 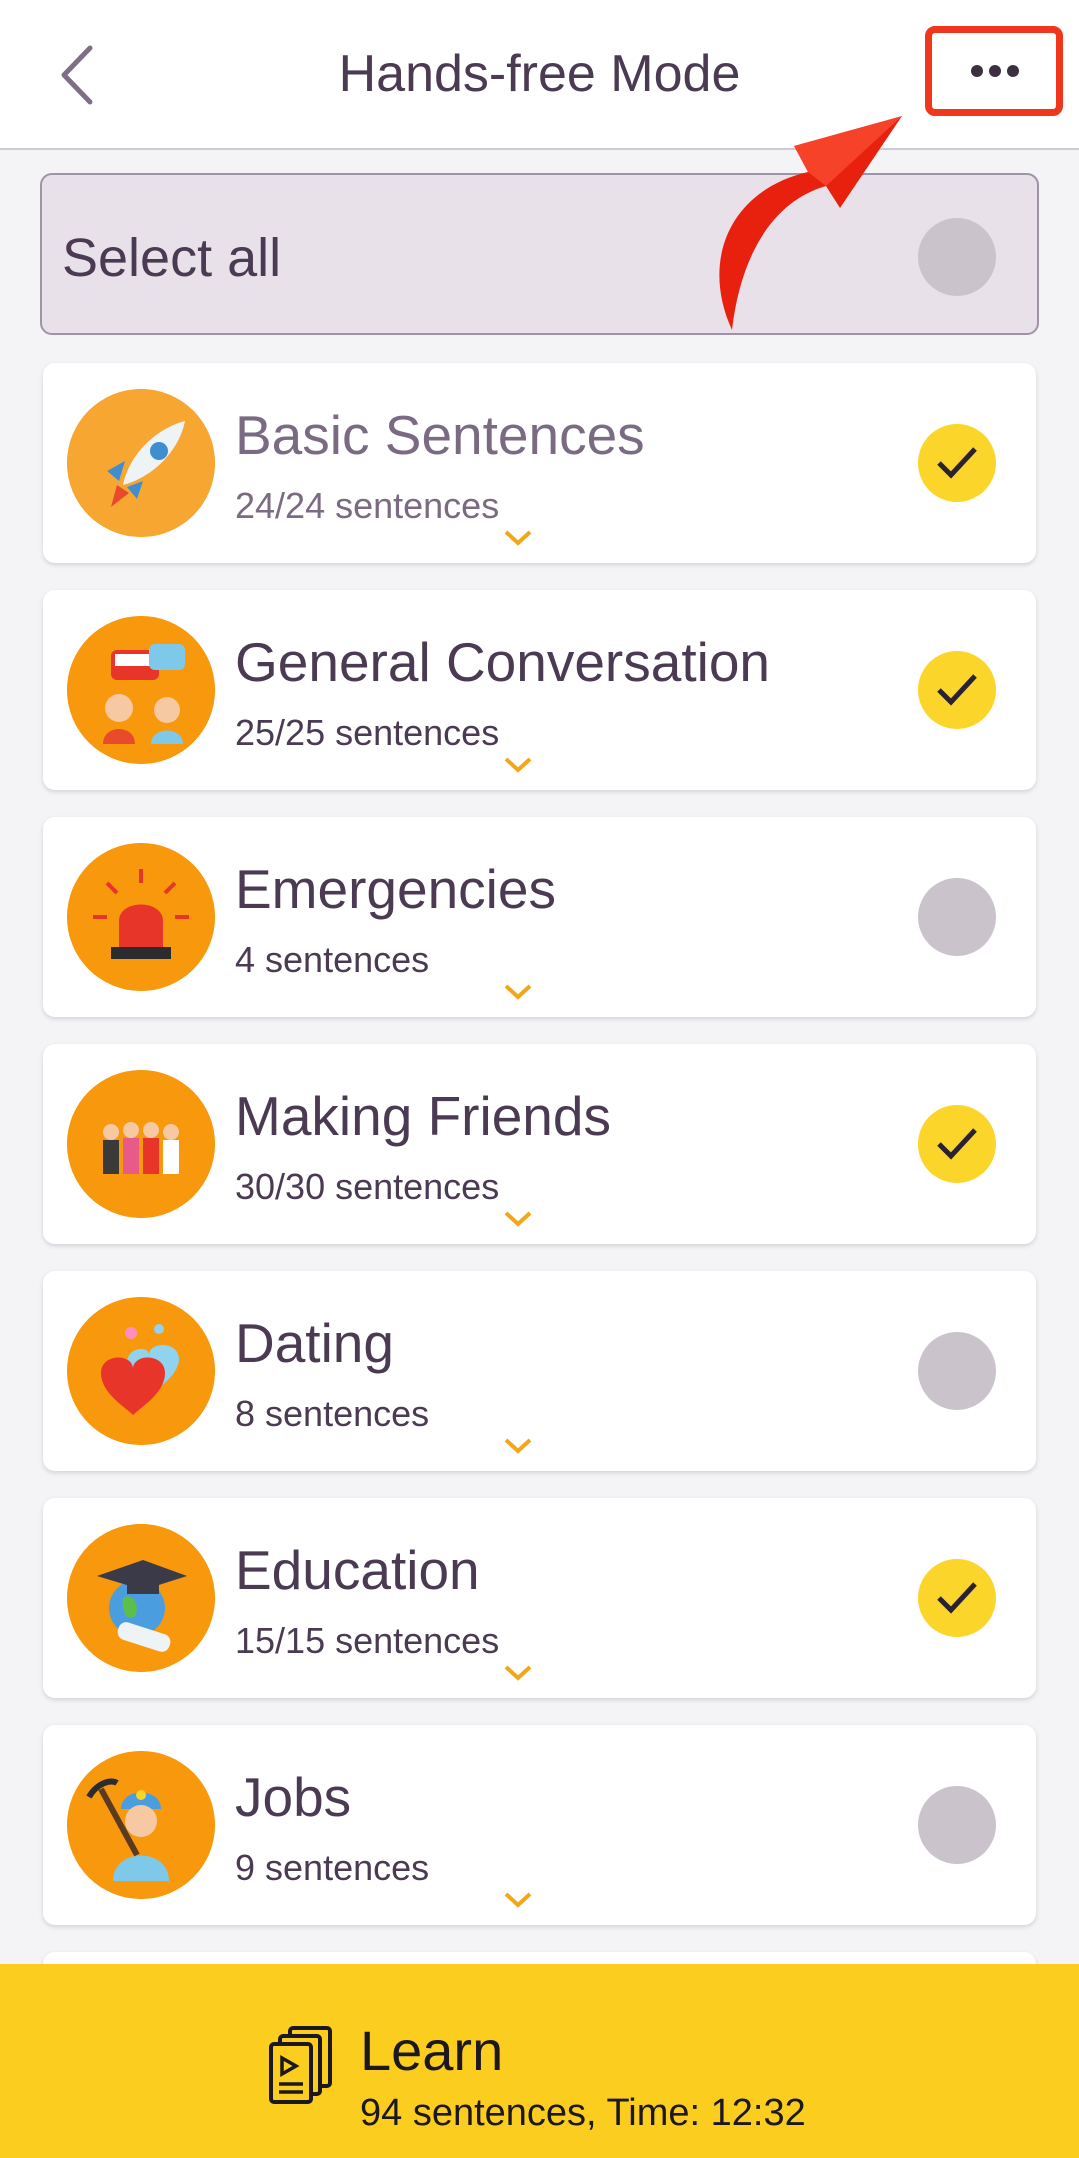 What do you see at coordinates (432, 2050) in the screenshot?
I see `learn-title: Learn` at bounding box center [432, 2050].